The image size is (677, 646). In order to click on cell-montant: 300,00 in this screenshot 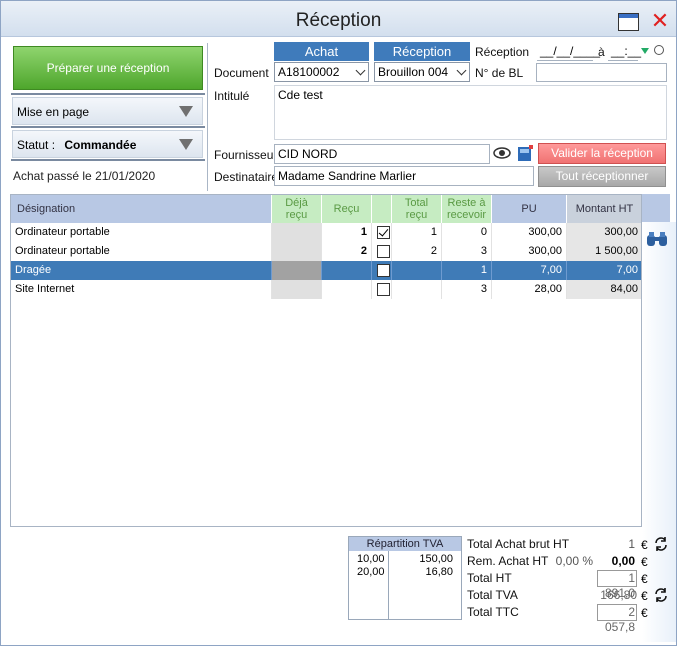, I will do `click(604, 232)`.